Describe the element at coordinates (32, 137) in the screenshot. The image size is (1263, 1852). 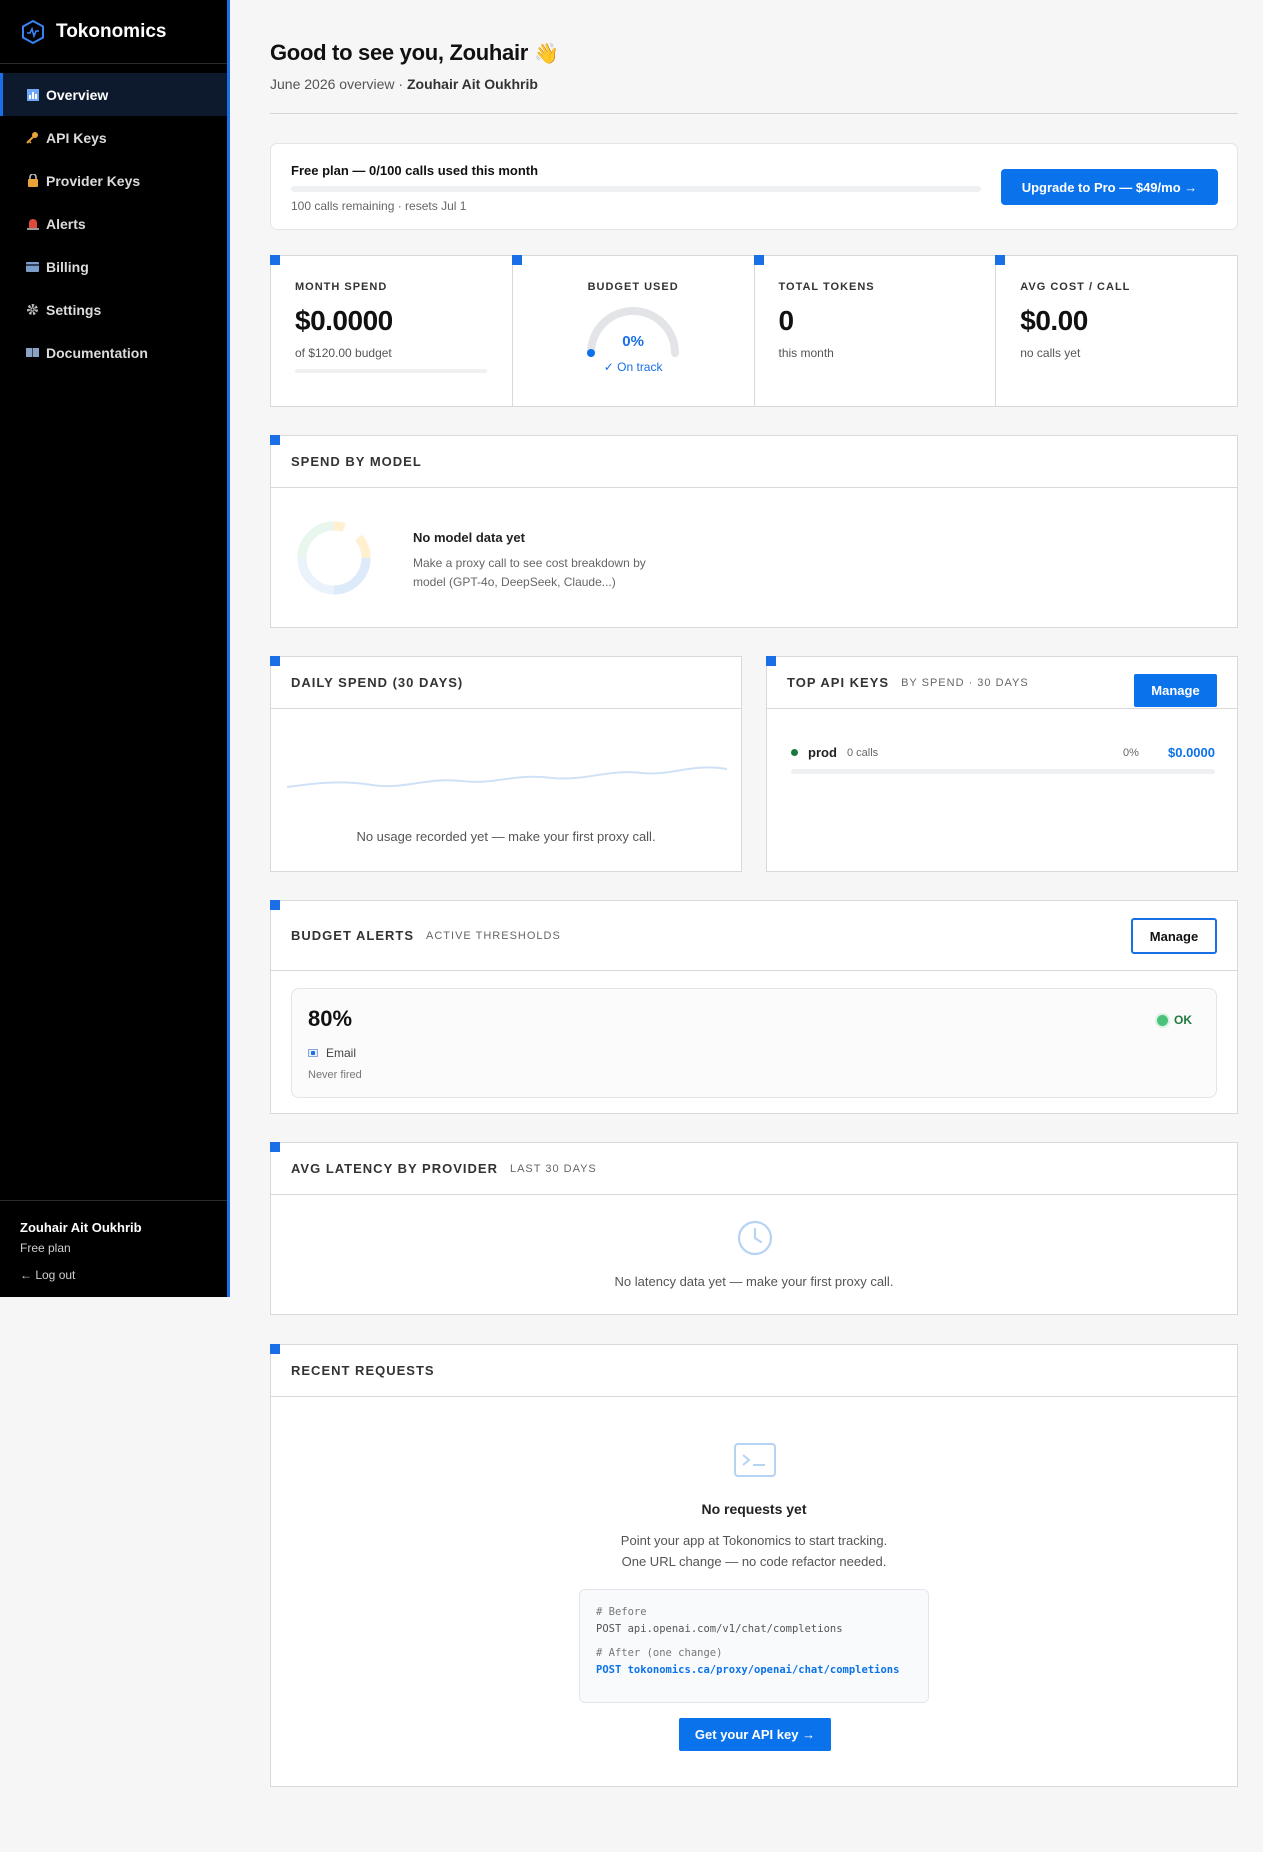
I see `key-icon` at that location.